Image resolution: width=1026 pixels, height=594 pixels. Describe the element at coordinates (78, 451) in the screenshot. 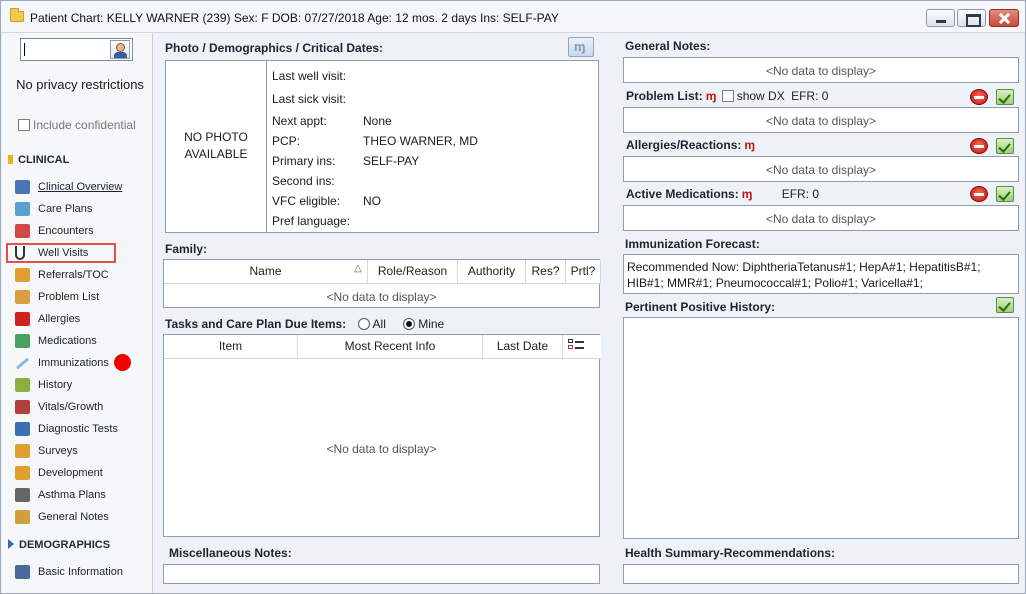

I see `sidebar-item-surveys: Surveys` at that location.